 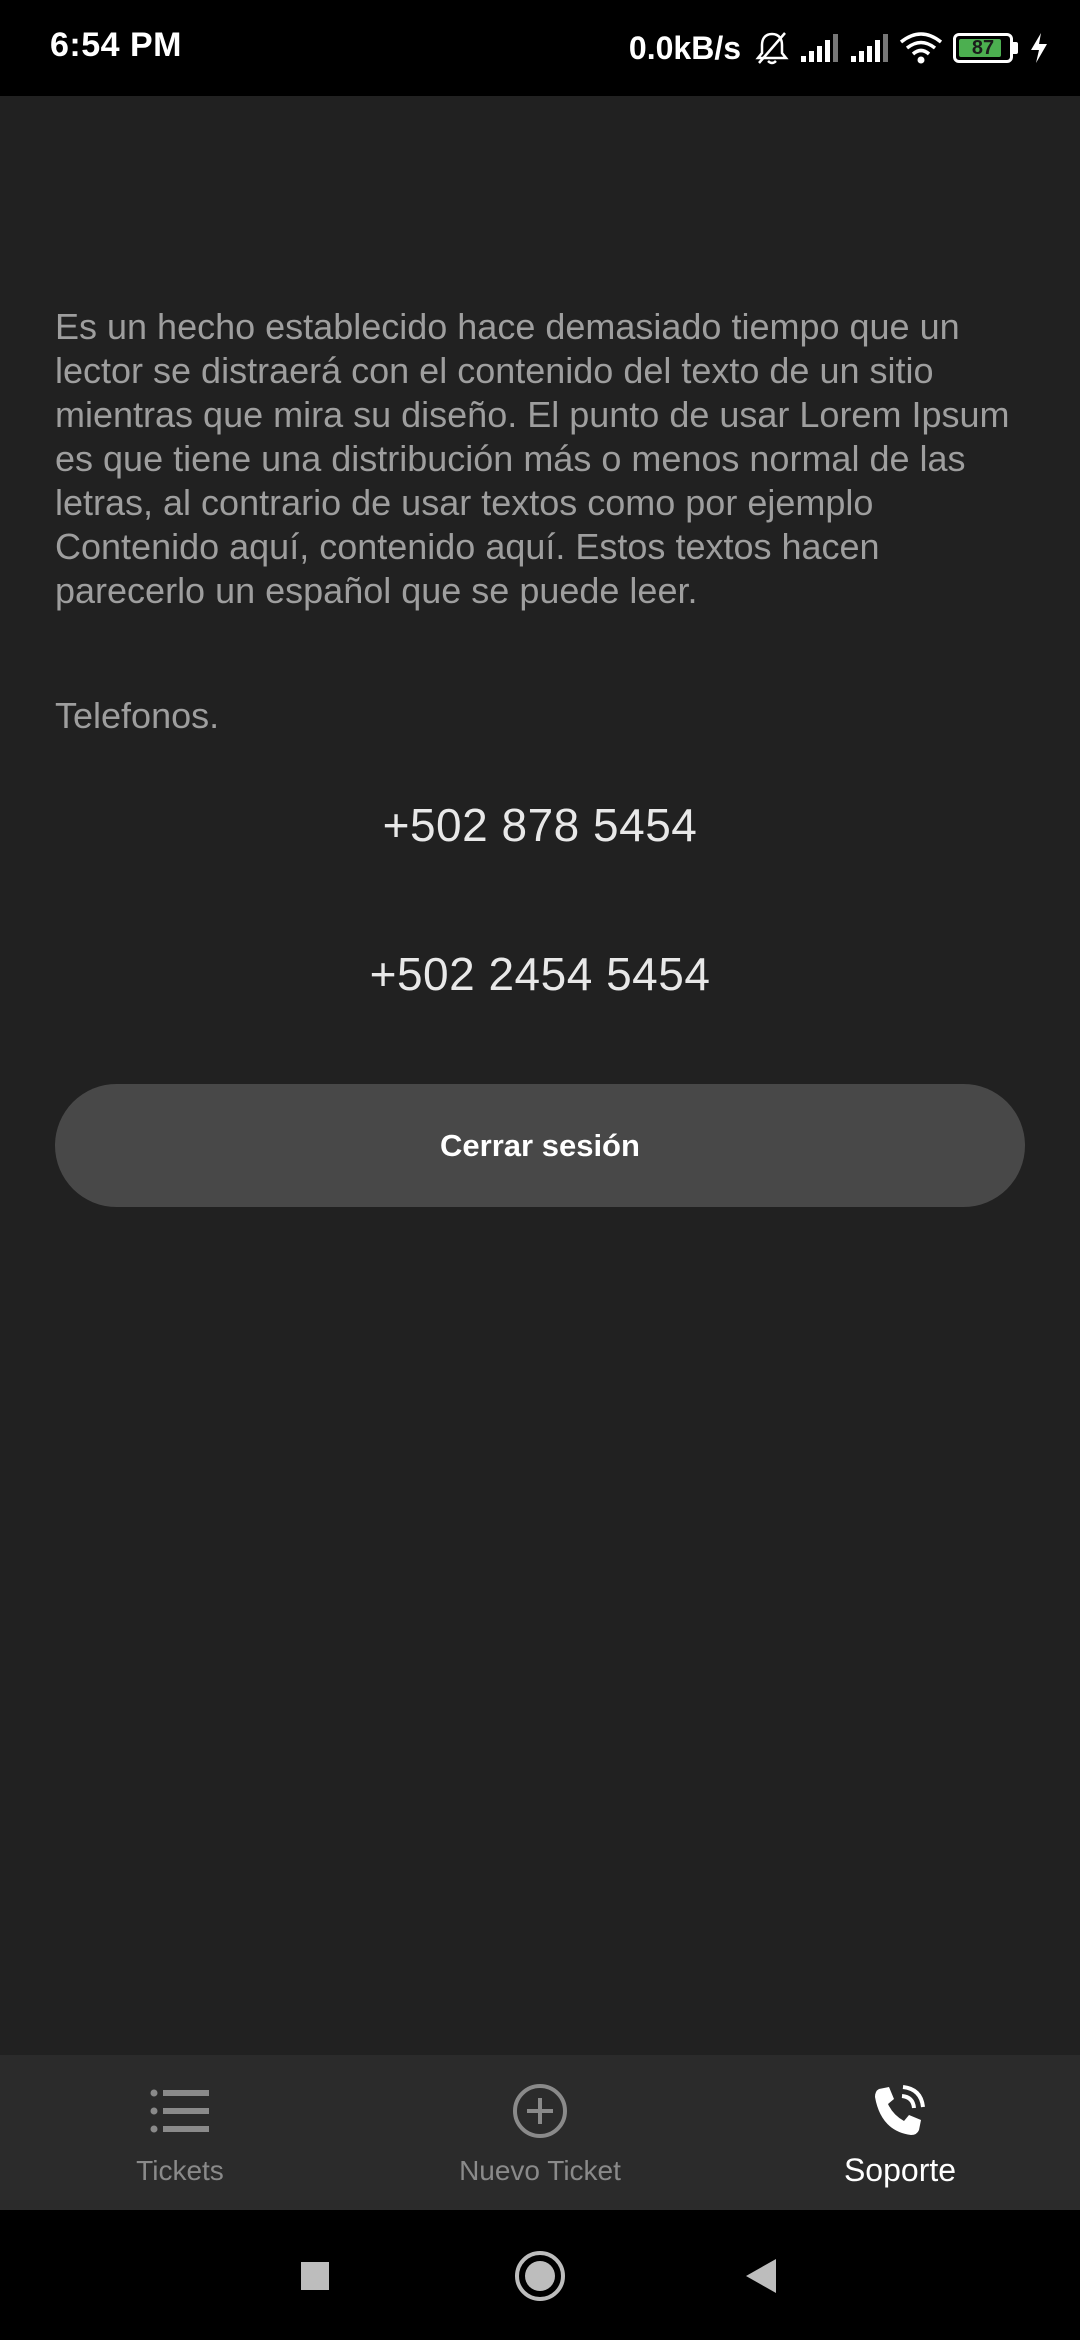 I want to click on battery-level: 87, so click(x=983, y=47).